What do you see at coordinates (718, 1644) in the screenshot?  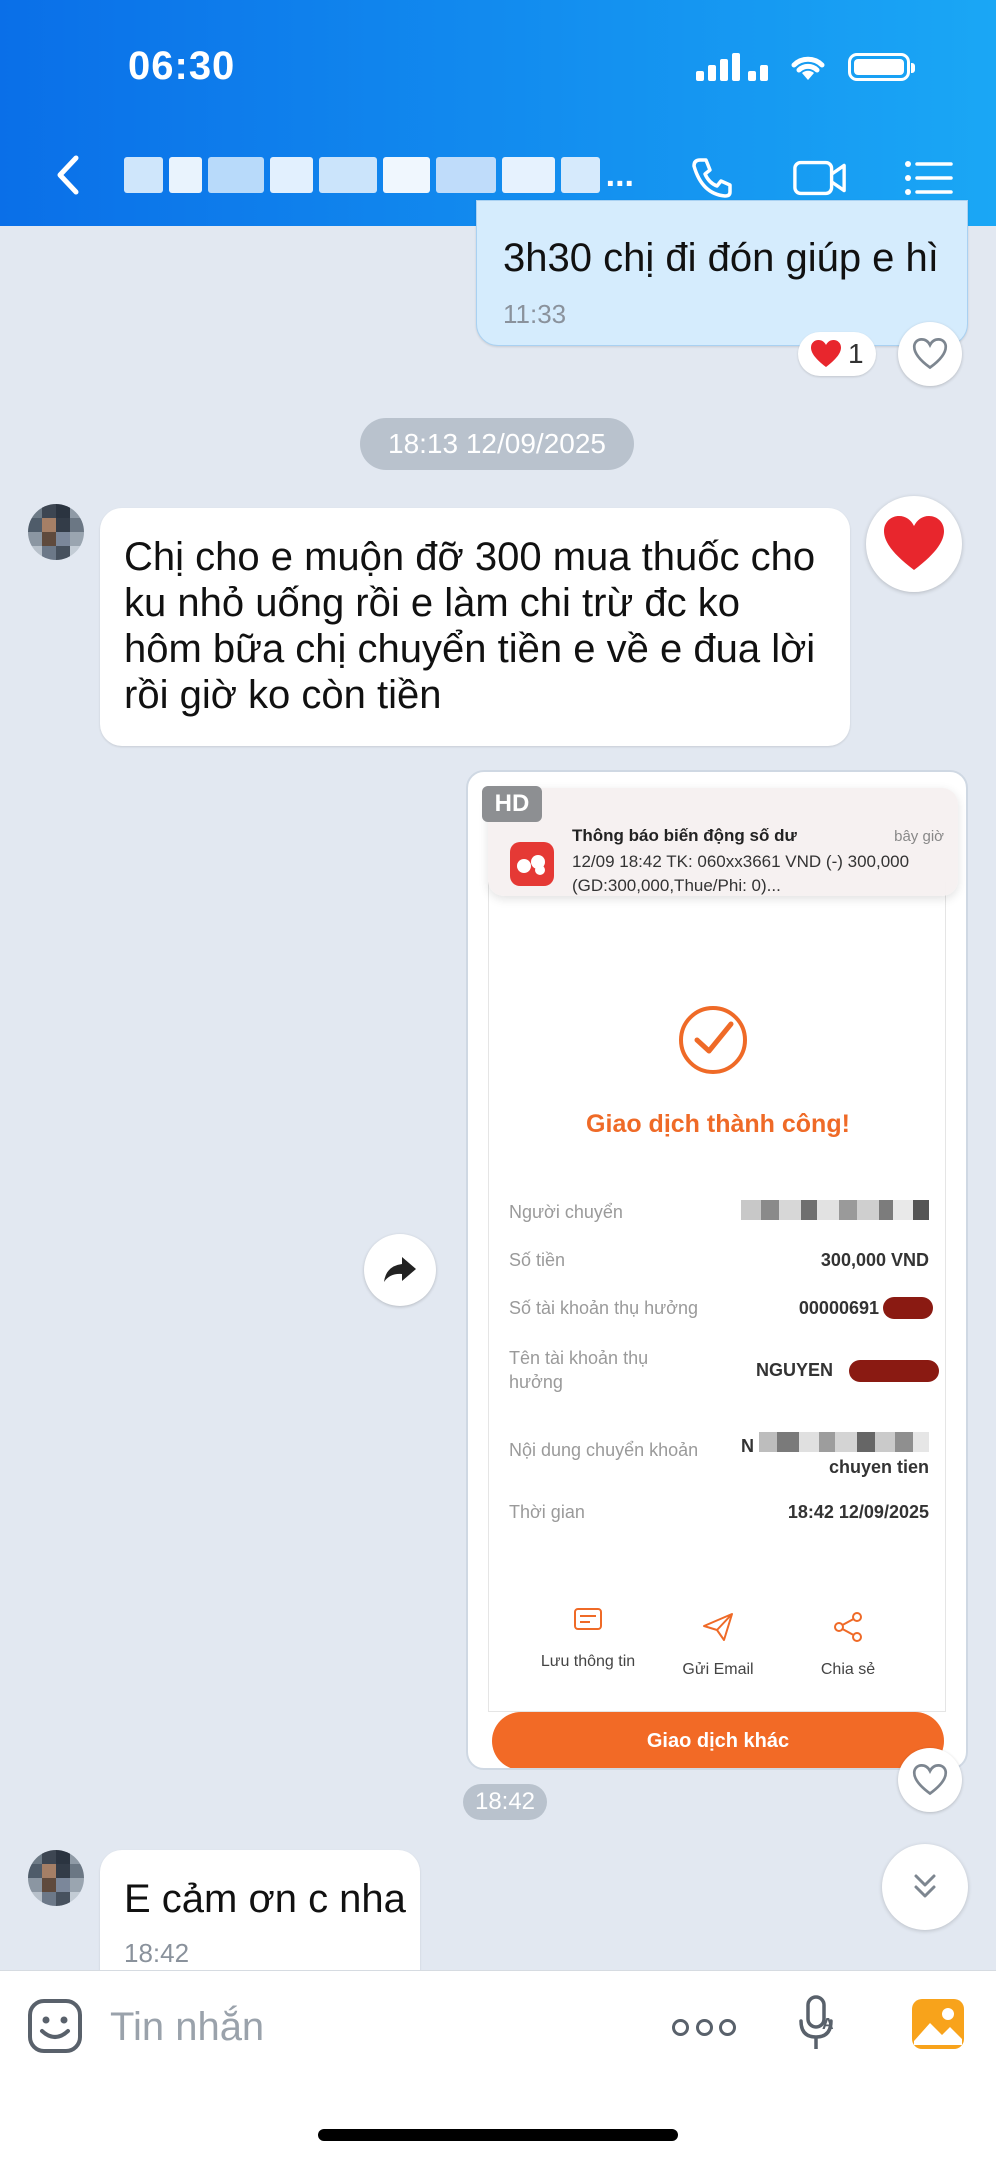 I see `send-email-action: Gửi Email` at bounding box center [718, 1644].